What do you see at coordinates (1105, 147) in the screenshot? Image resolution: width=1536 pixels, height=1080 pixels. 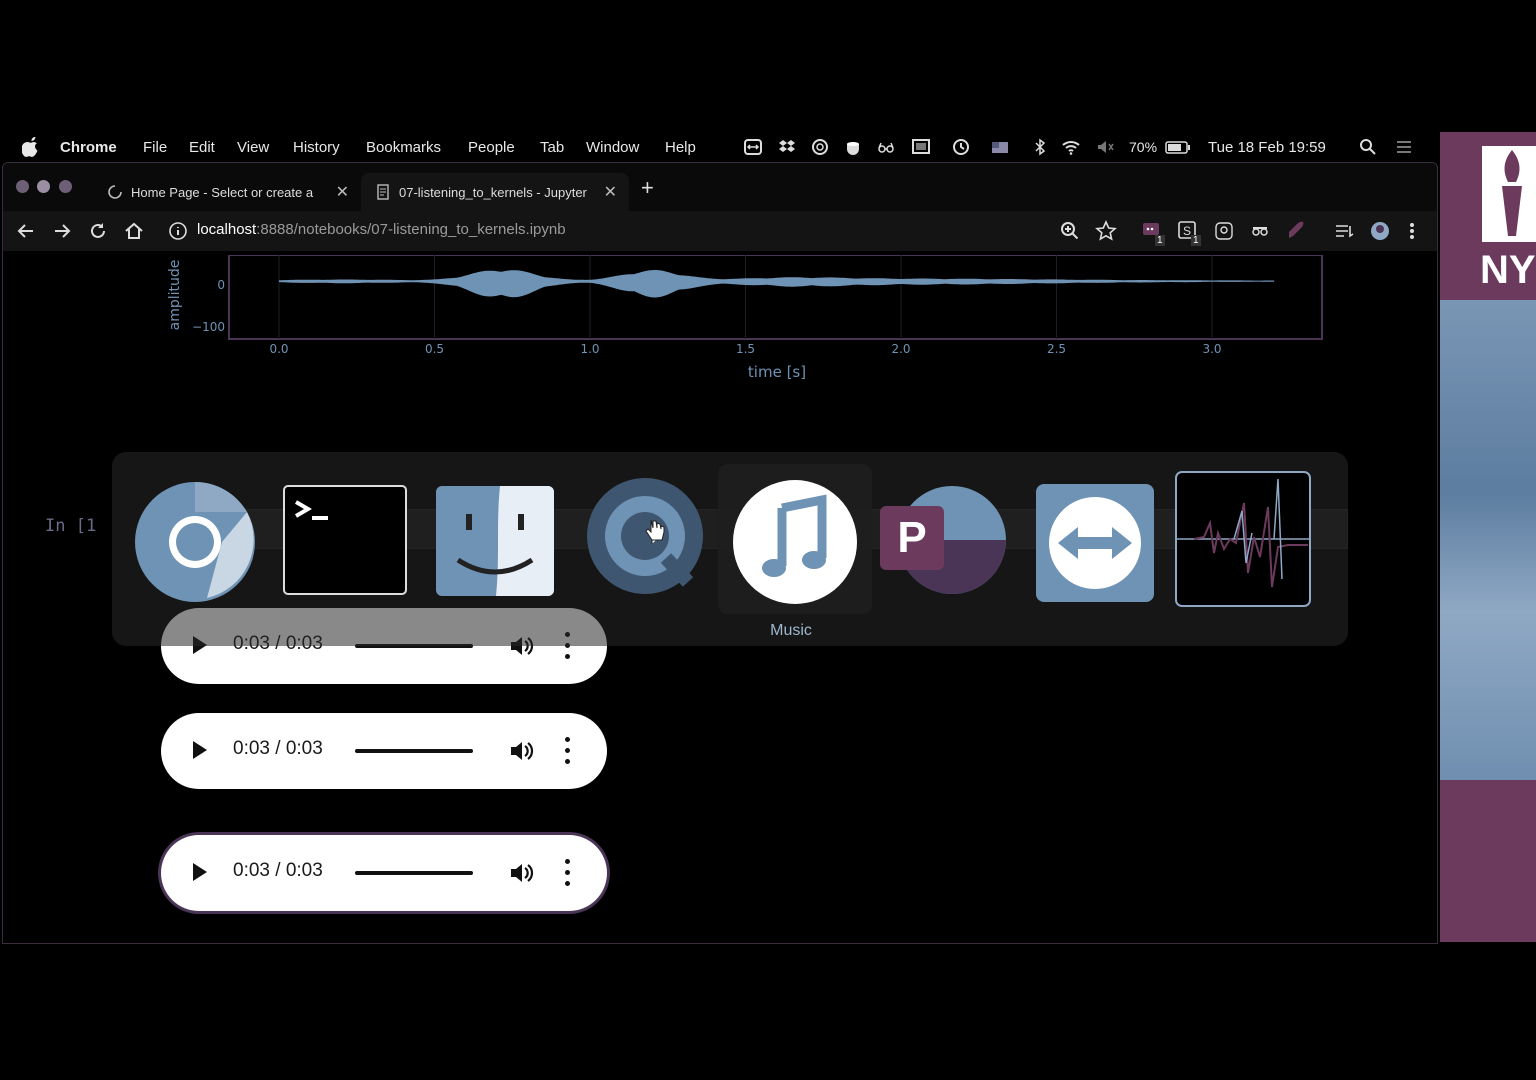 I see `volume-muted-icon` at bounding box center [1105, 147].